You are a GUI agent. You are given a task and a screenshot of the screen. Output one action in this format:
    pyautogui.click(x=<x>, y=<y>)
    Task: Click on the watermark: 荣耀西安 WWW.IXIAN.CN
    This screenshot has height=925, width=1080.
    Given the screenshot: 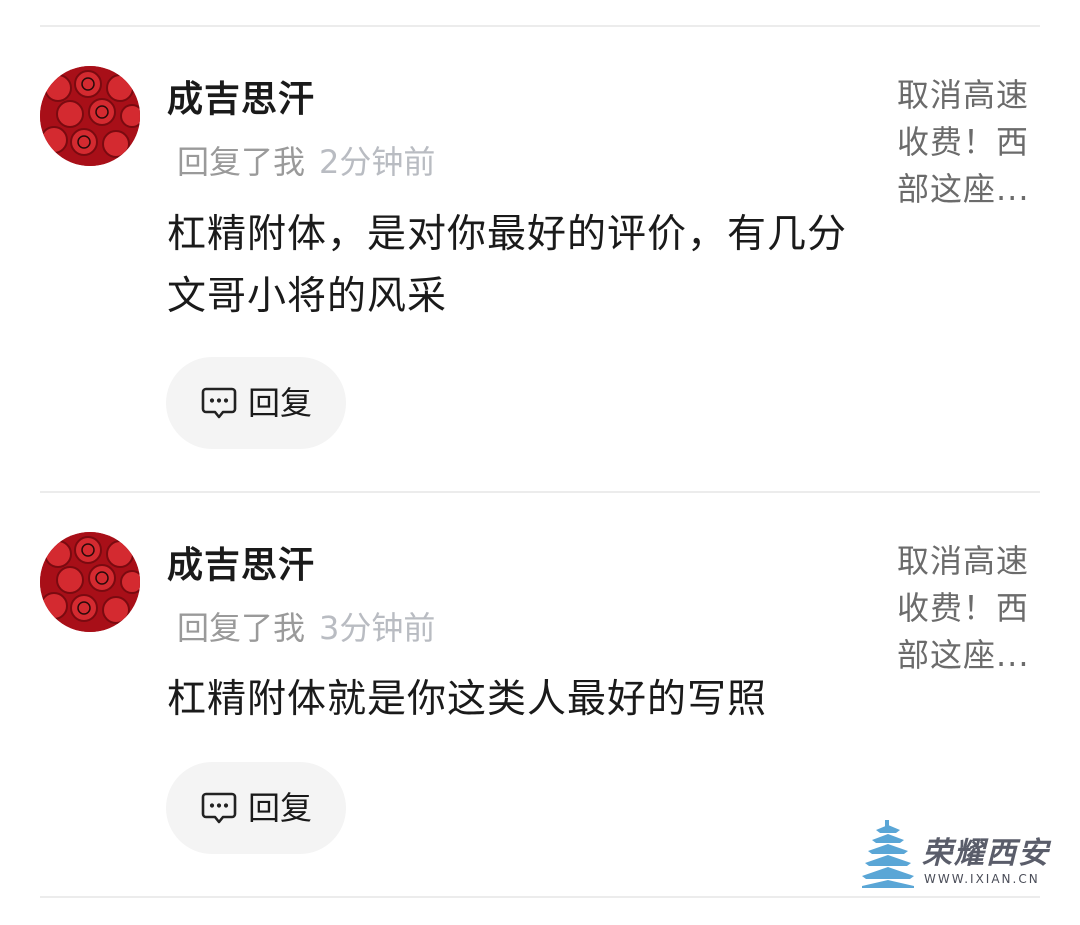 What is the action you would take?
    pyautogui.click(x=962, y=855)
    